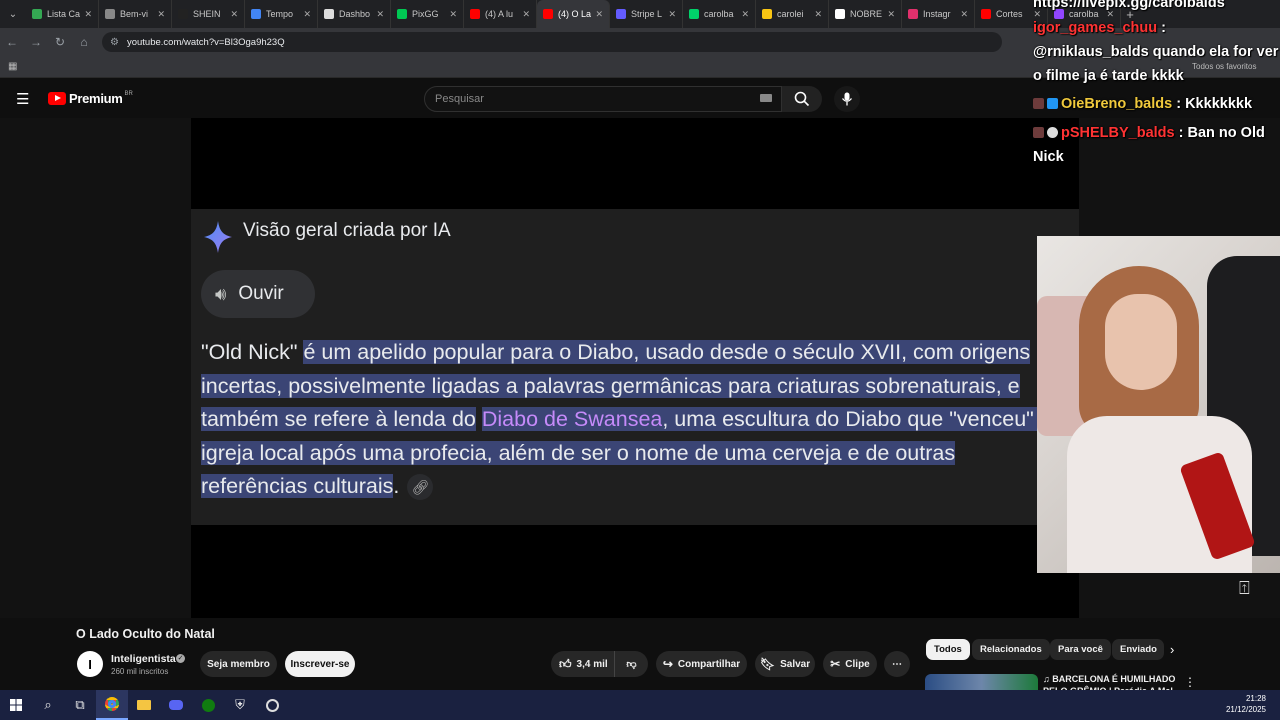 This screenshot has height=720, width=1280. I want to click on browser-tab: SHEIN ✕, so click(208, 14).